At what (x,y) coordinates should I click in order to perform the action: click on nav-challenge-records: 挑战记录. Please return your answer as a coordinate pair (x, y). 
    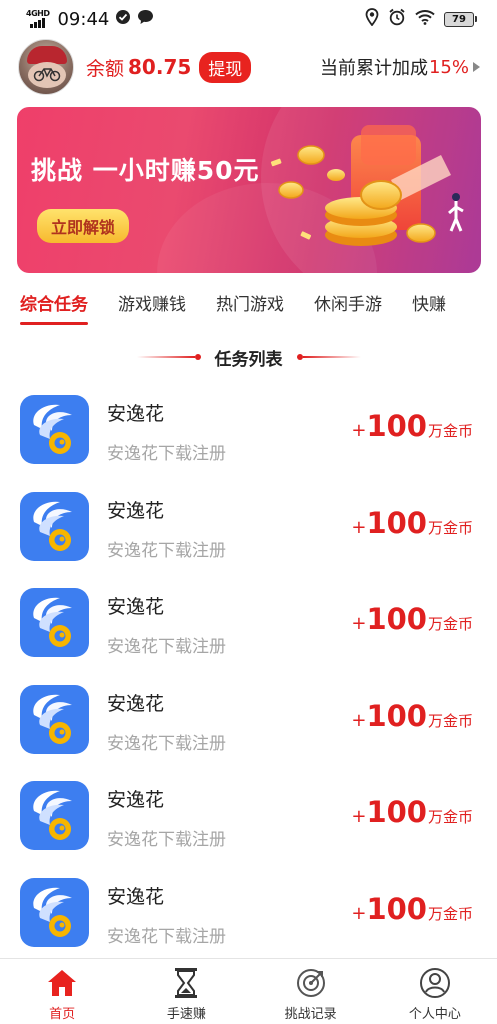
    Looking at the image, I should click on (311, 991).